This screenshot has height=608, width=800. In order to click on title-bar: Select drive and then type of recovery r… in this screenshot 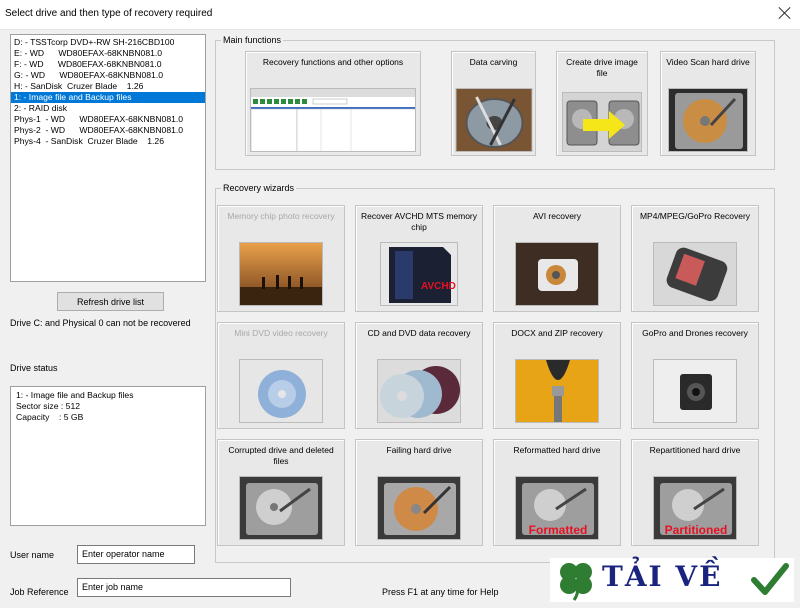, I will do `click(400, 15)`.